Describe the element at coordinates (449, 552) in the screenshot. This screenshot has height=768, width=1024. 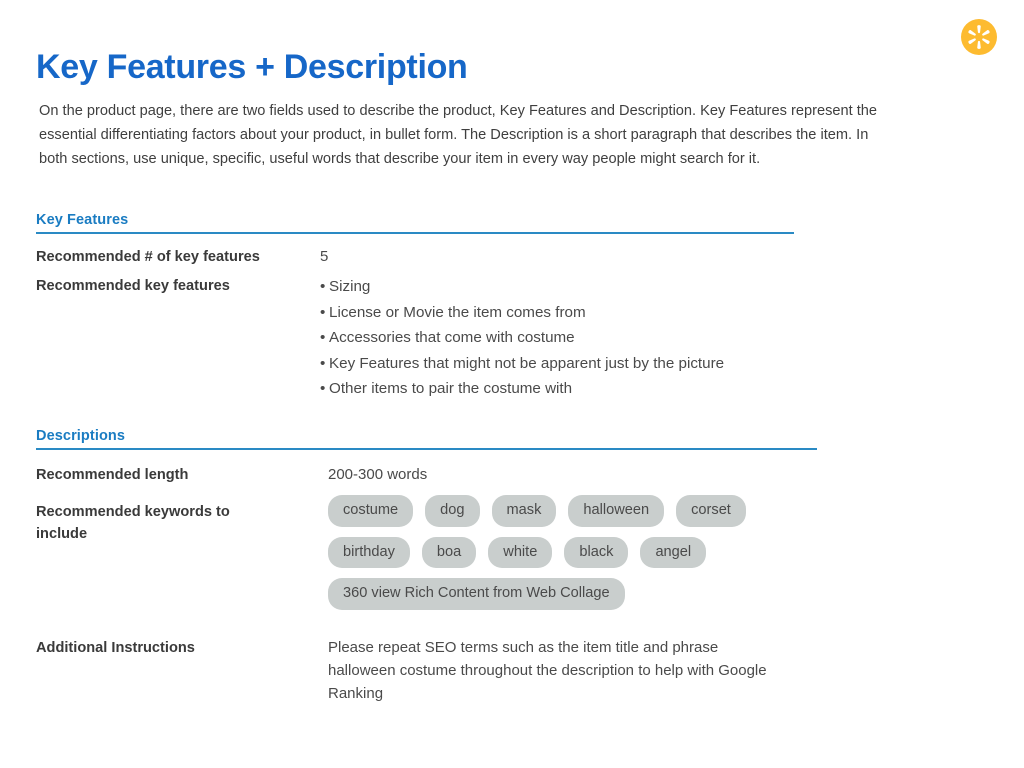
I see `keyword-pill: boa` at that location.